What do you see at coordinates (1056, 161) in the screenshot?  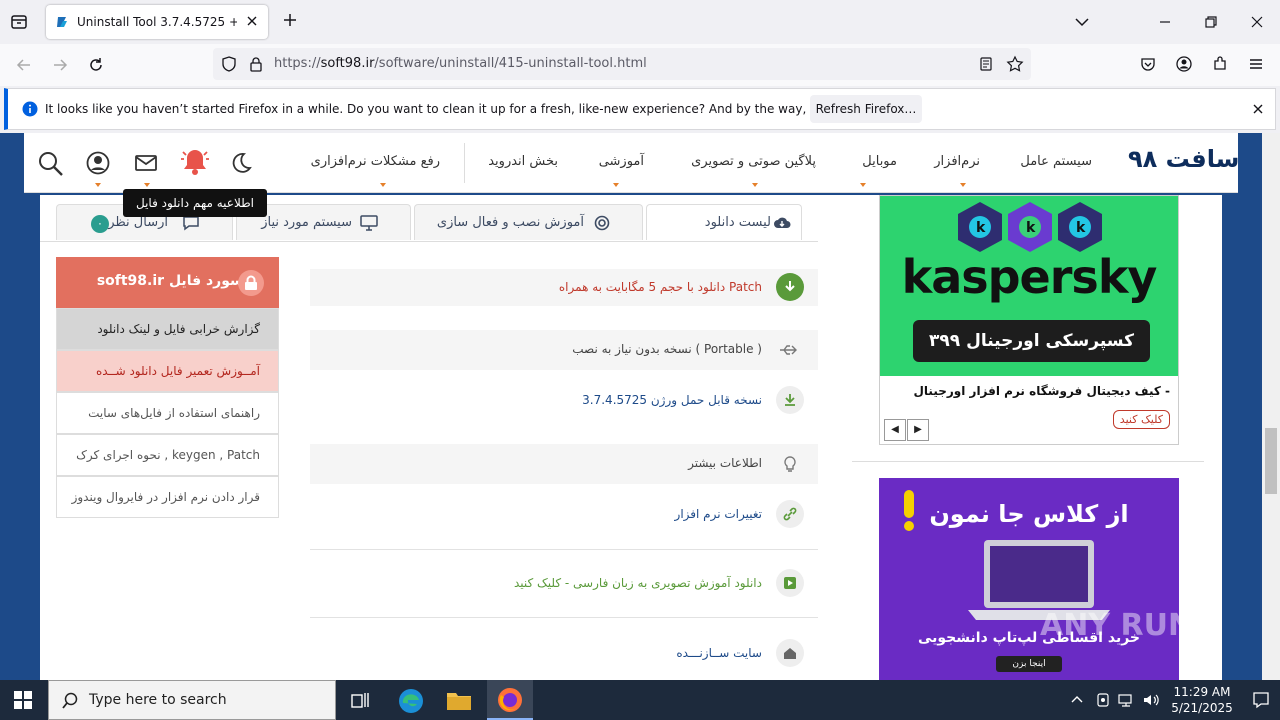 I see `menu-os: سیستم عامل` at bounding box center [1056, 161].